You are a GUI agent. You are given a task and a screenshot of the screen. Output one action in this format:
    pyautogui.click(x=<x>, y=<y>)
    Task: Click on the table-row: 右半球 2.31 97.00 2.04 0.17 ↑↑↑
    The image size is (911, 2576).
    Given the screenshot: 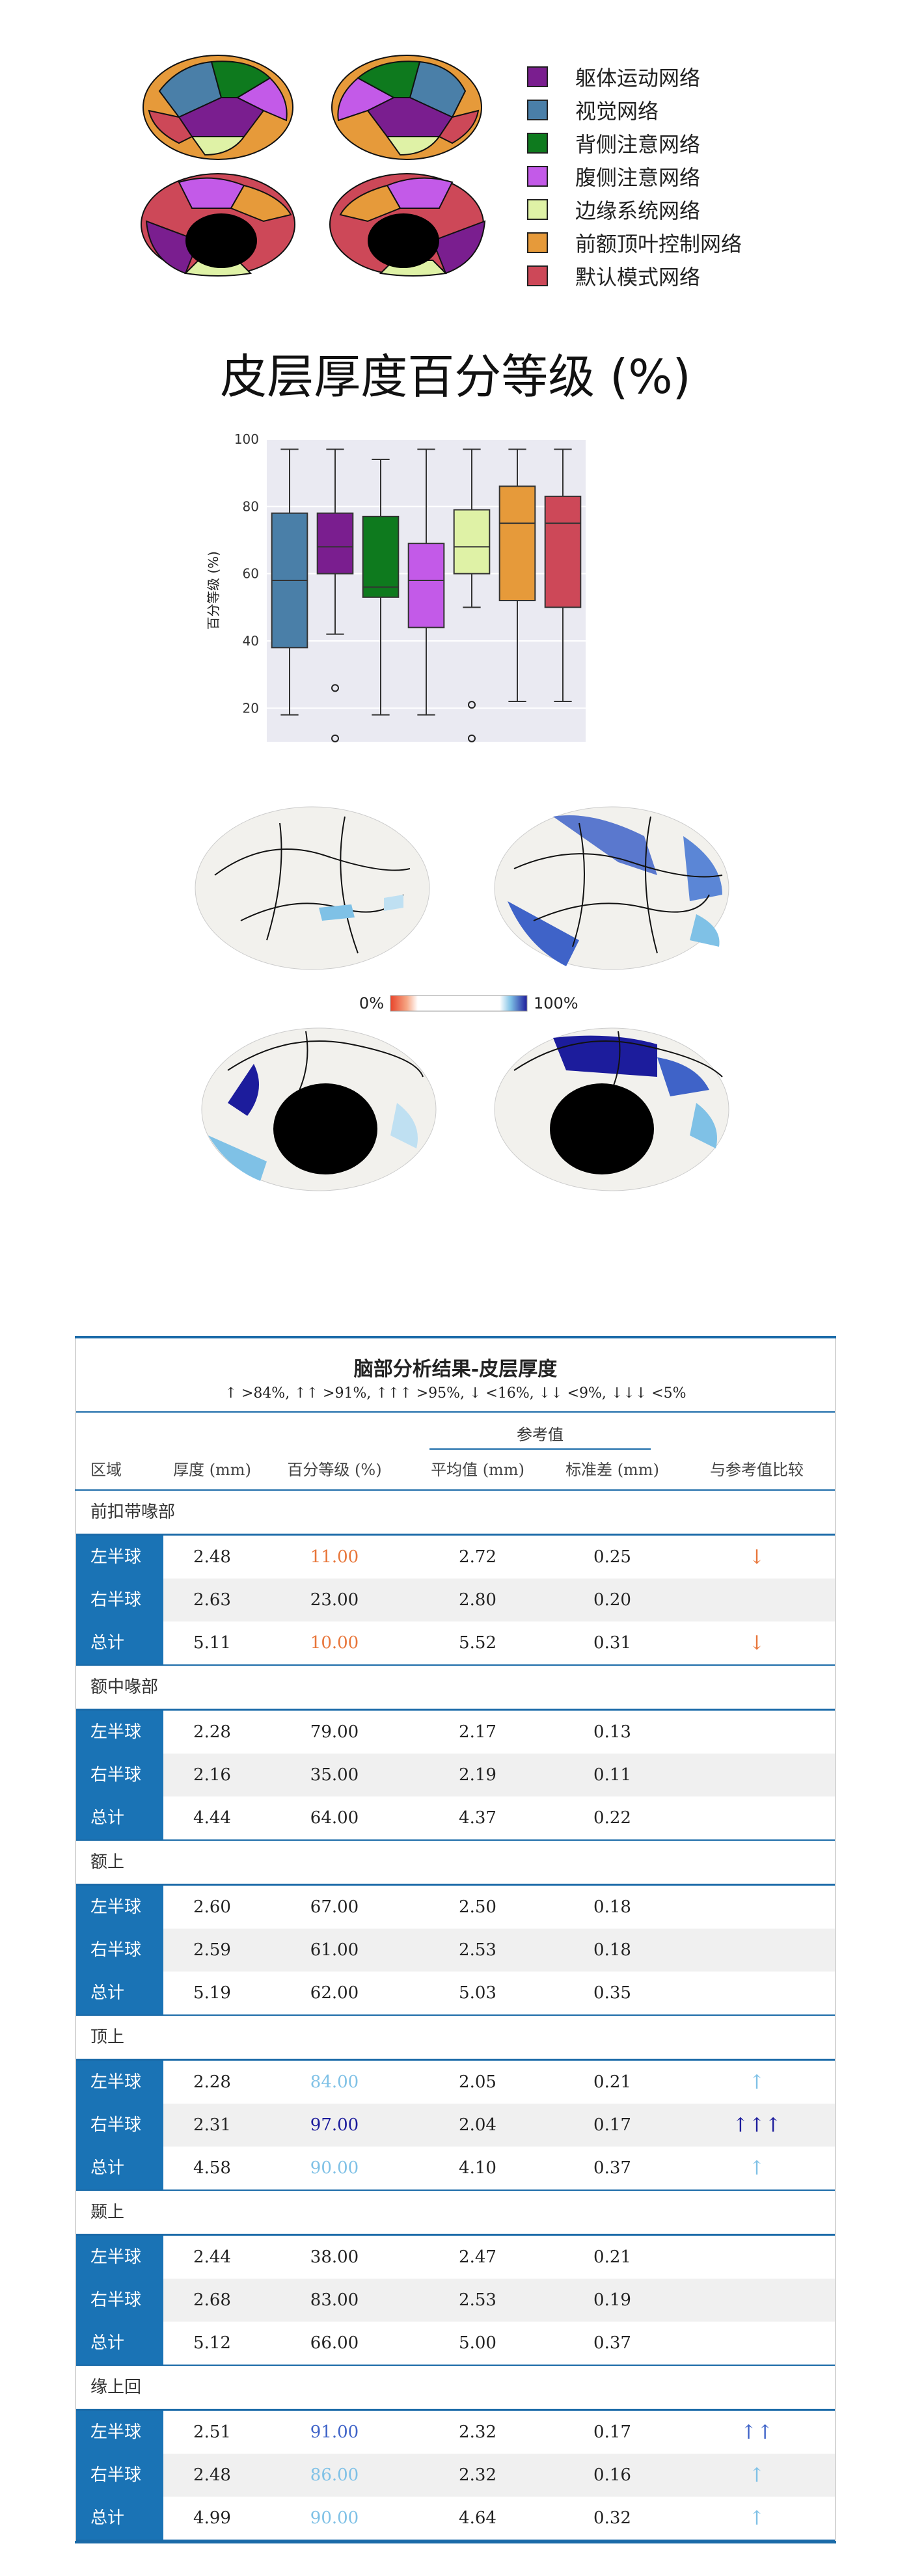 What is the action you would take?
    pyautogui.click(x=455, y=2125)
    